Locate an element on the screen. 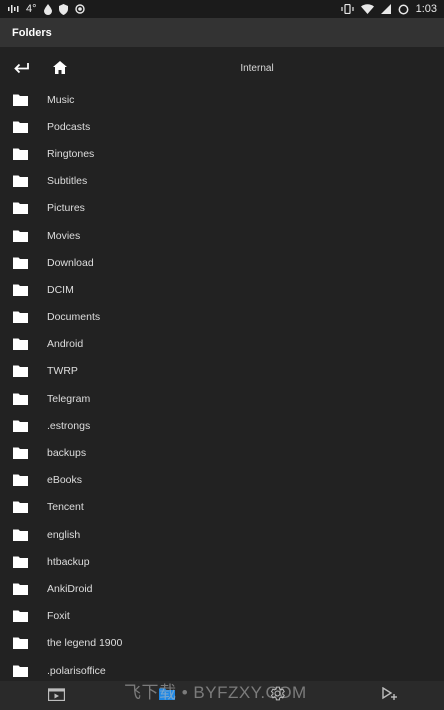  folder-row: TWRP is located at coordinates (222, 371).